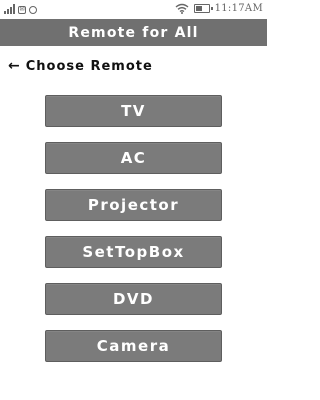 This screenshot has height=400, width=320. What do you see at coordinates (14, 66) in the screenshot?
I see `back-arrow-icon: ←` at bounding box center [14, 66].